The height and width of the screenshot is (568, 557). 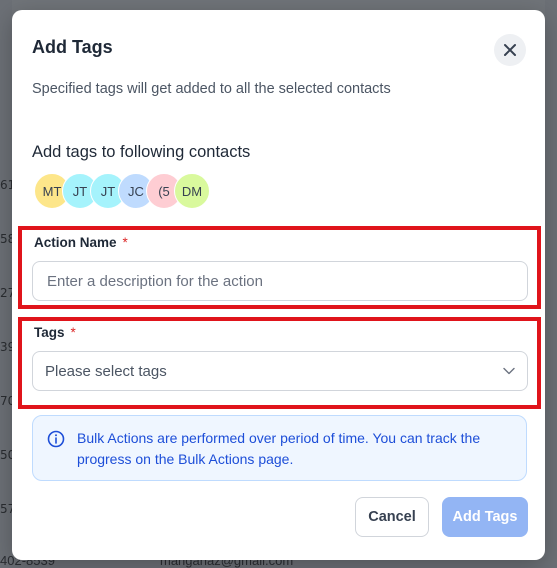 I want to click on background-row-number: 57, so click(x=8, y=509).